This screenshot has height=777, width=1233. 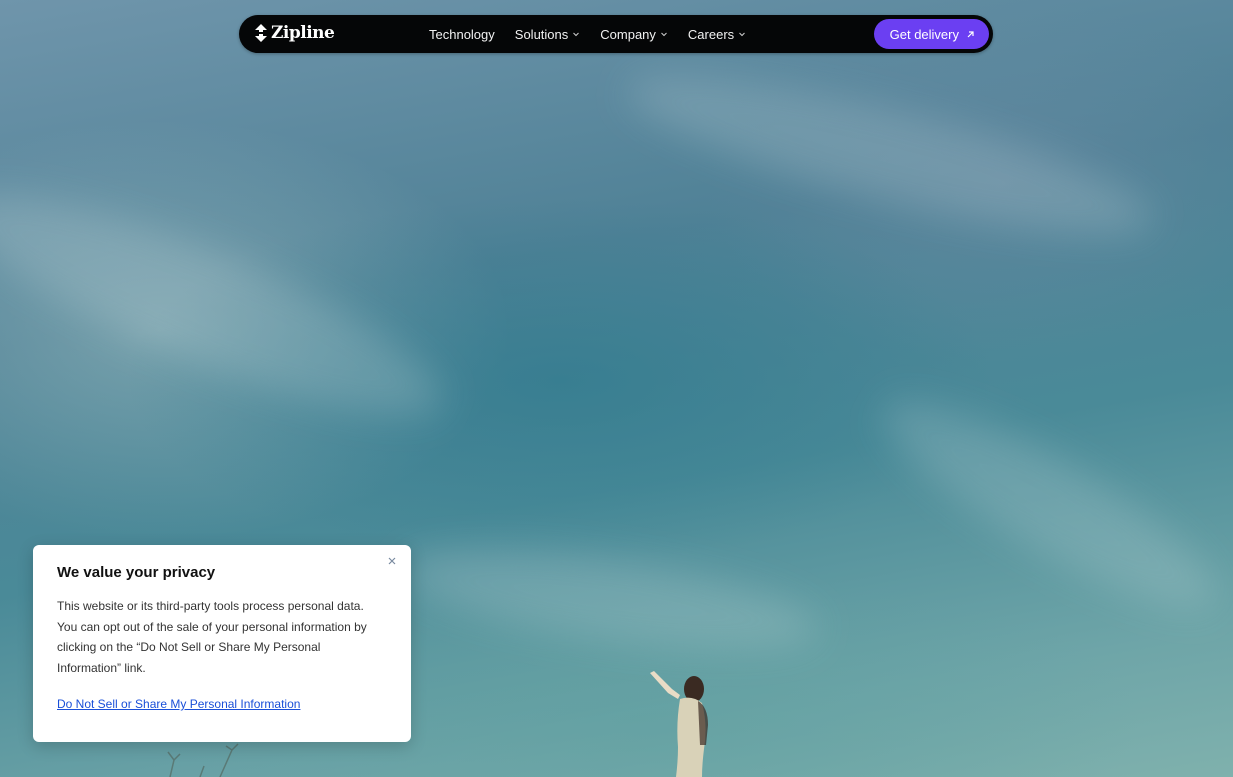 I want to click on nav-item-label: Company, so click(x=628, y=34).